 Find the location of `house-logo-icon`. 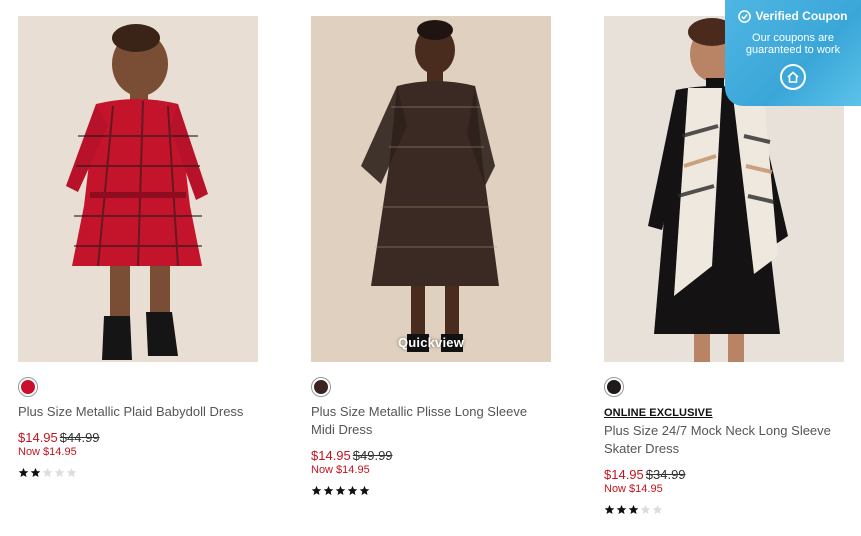

house-logo-icon is located at coordinates (793, 77).